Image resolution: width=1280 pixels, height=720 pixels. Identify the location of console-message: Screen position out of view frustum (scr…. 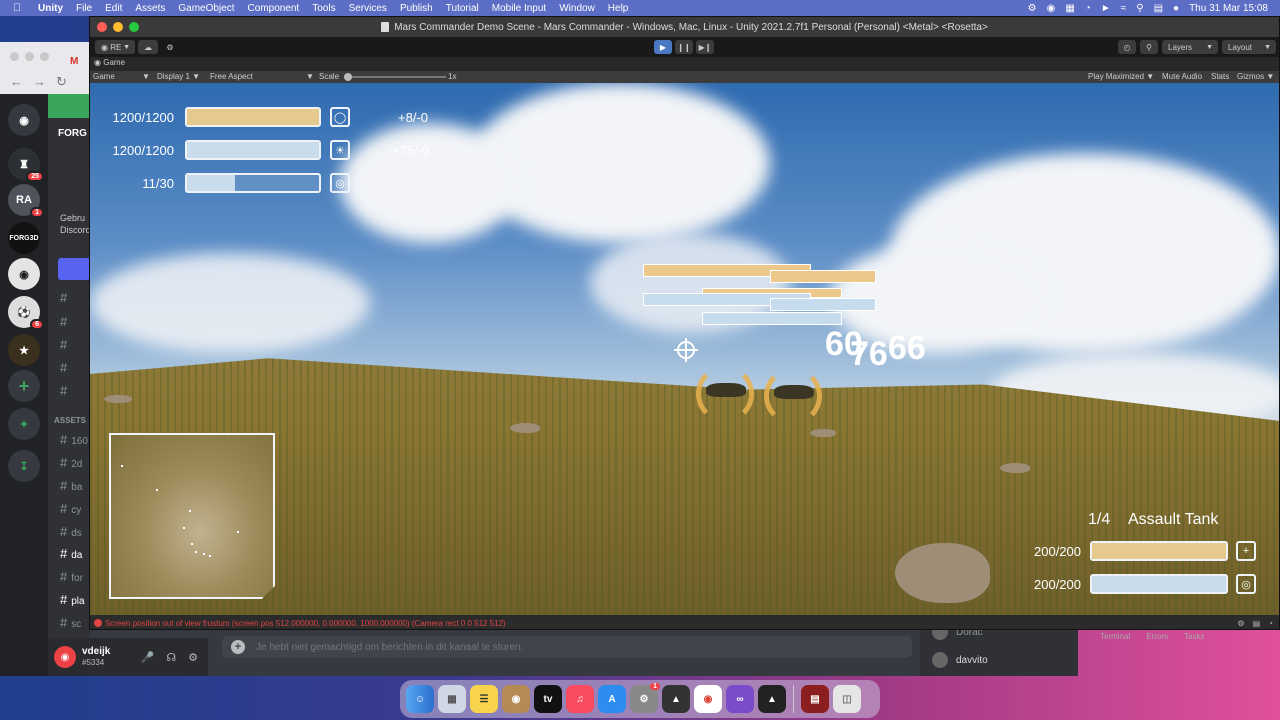
(305, 623).